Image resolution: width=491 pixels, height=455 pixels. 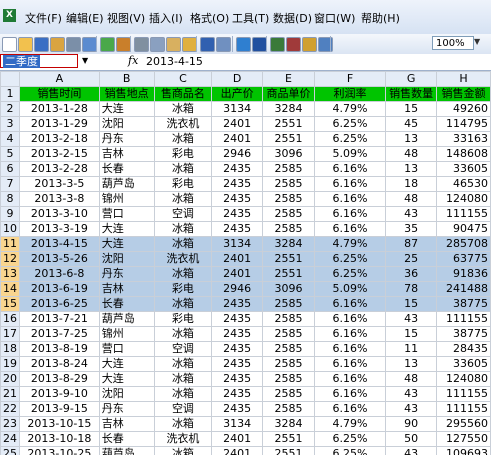 I want to click on table-cell: 48, so click(x=411, y=154).